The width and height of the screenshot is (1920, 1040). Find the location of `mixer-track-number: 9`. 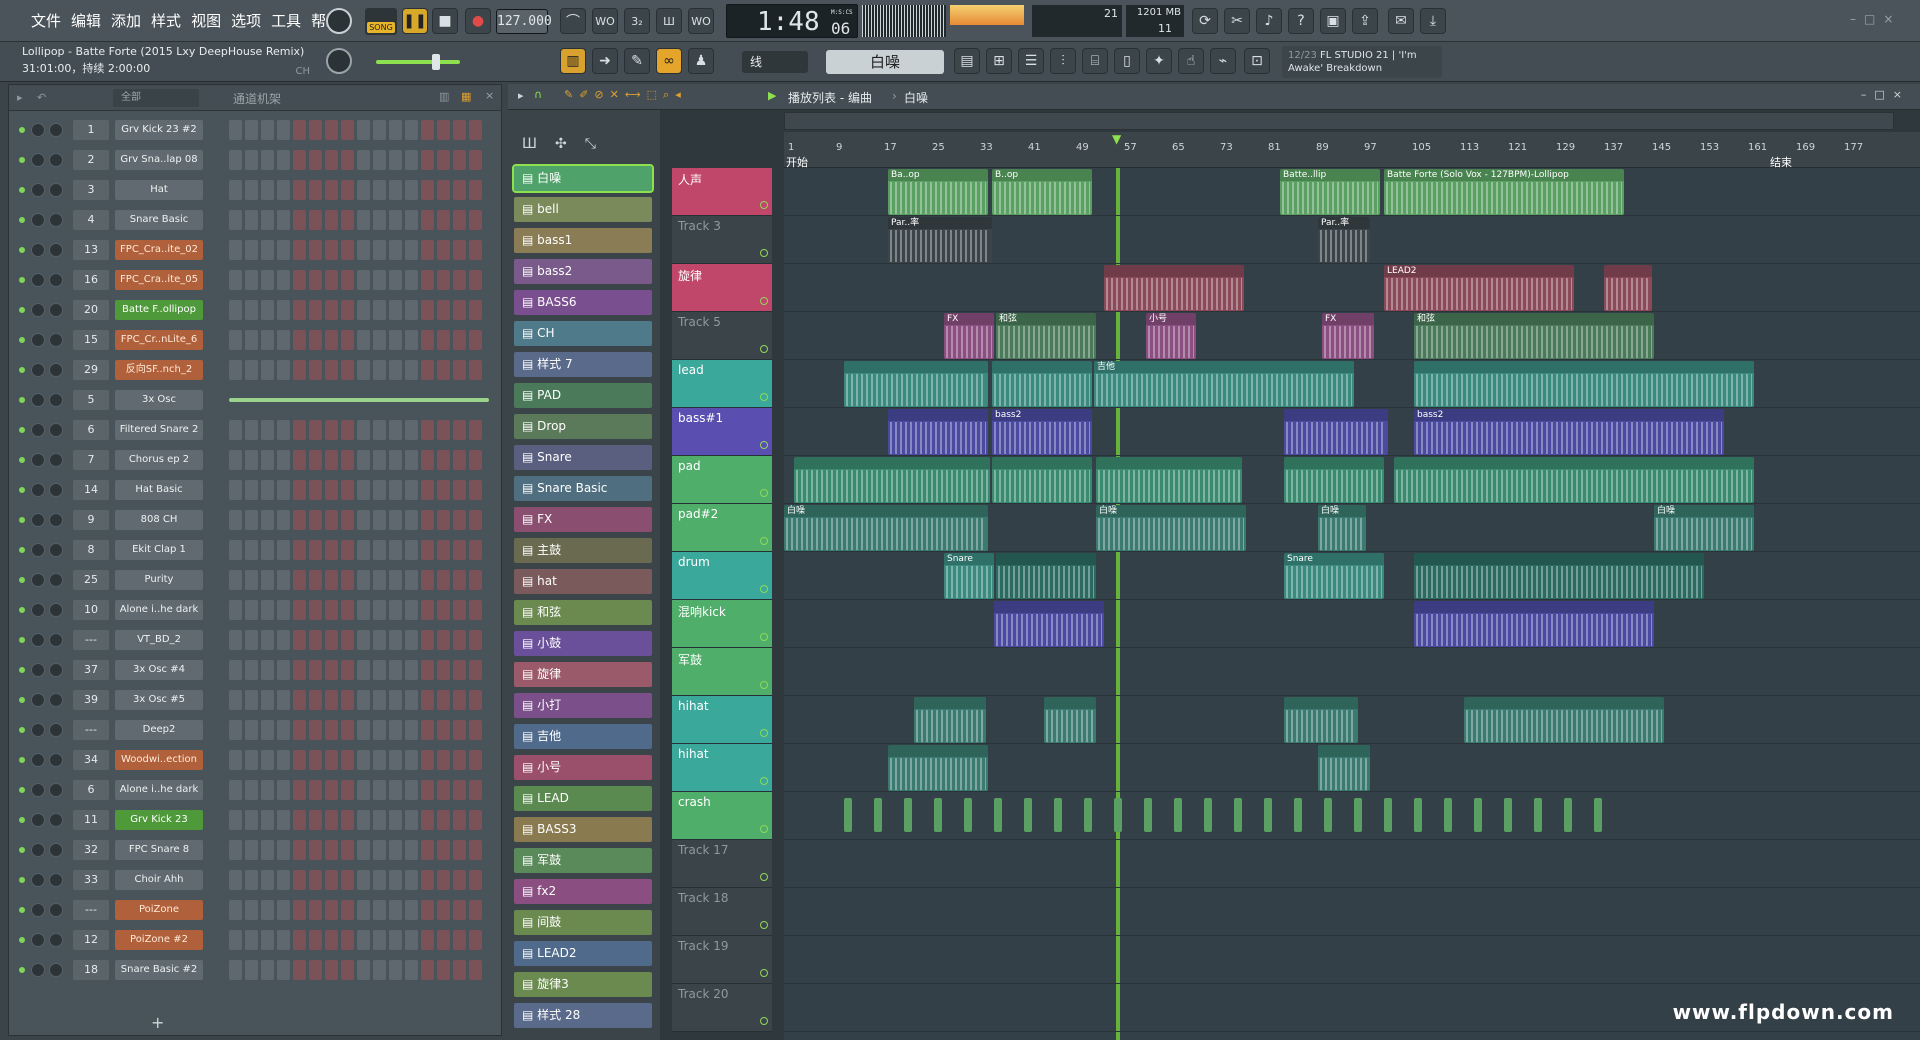

mixer-track-number: 9 is located at coordinates (91, 520).